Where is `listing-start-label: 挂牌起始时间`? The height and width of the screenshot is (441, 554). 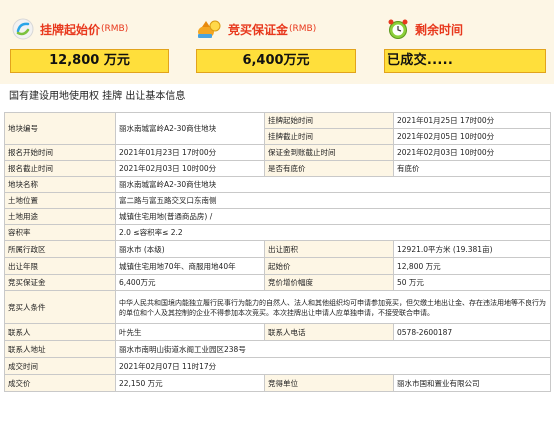 listing-start-label: 挂牌起始时间 is located at coordinates (329, 120).